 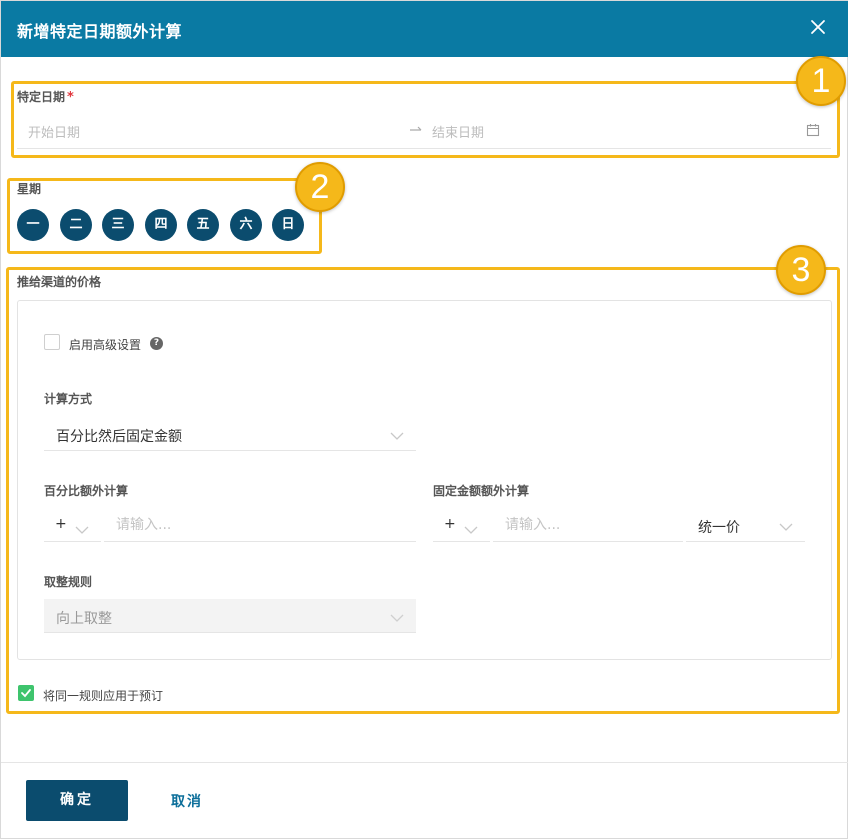 I want to click on check-icon, so click(x=26, y=693).